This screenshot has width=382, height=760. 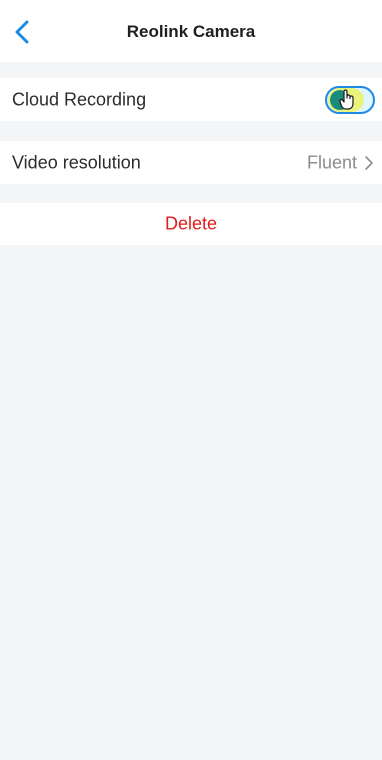 I want to click on delete-row: Delete, so click(x=191, y=224).